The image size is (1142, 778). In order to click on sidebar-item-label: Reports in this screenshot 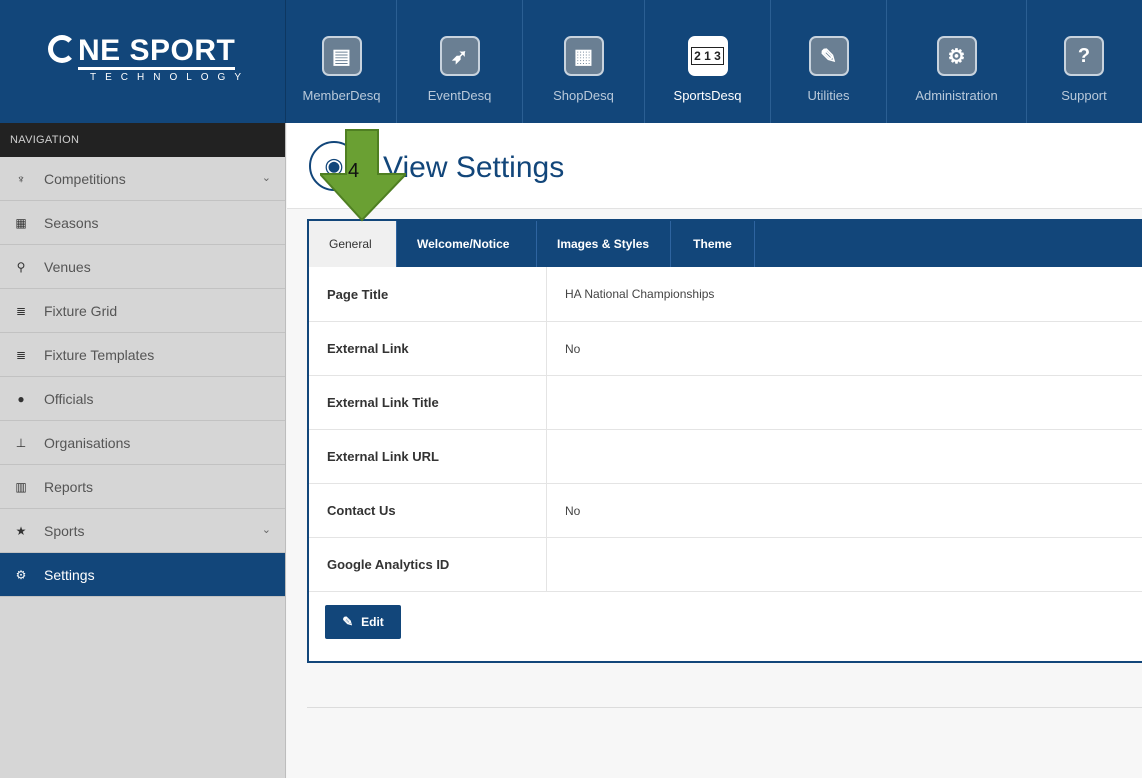, I will do `click(69, 486)`.